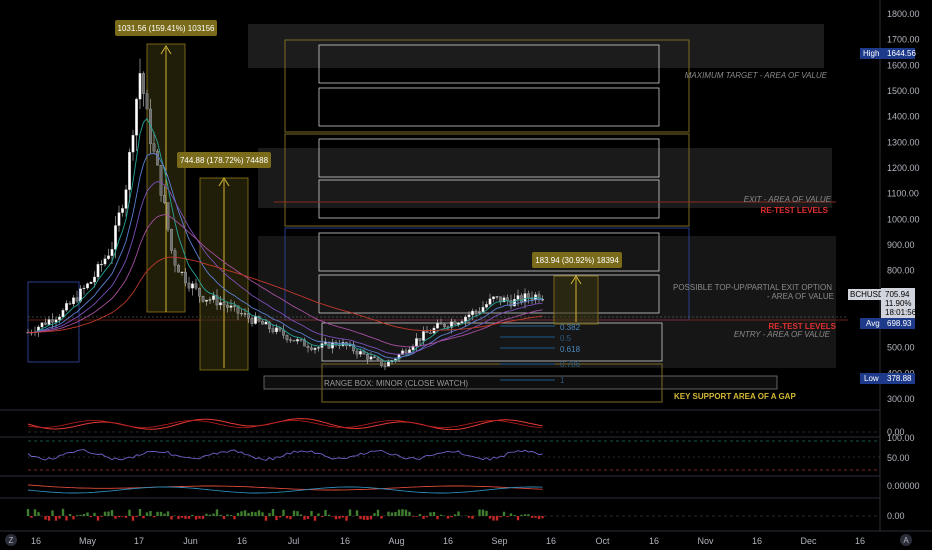 The width and height of the screenshot is (932, 550). I want to click on price-tick-label: 1600.00, so click(903, 65).